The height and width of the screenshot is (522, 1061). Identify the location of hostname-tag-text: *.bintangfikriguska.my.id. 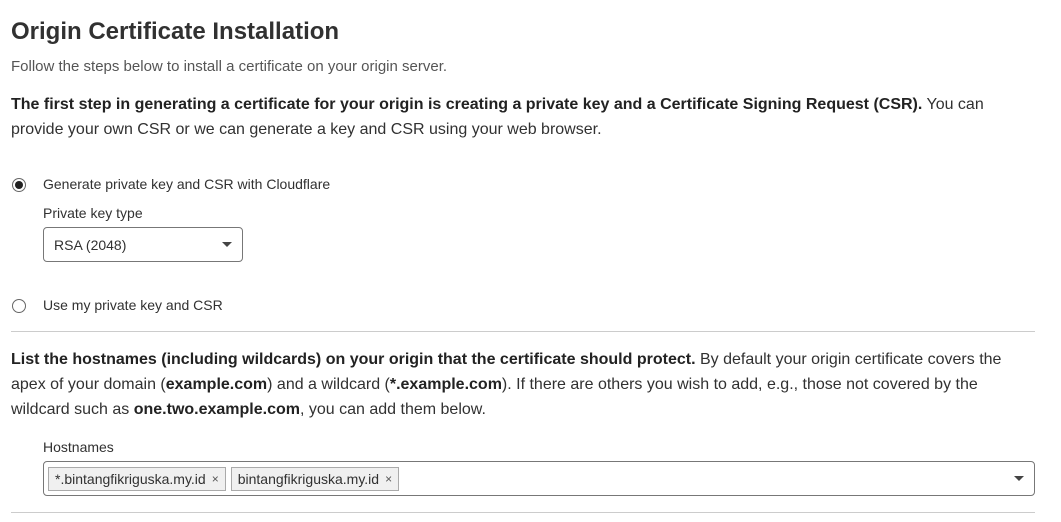
(130, 478).